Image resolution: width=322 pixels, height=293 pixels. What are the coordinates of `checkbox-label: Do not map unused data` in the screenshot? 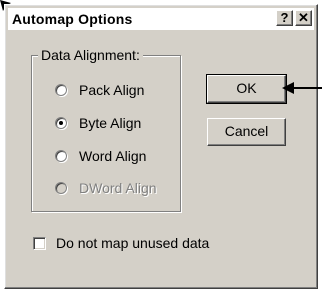 It's located at (133, 243).